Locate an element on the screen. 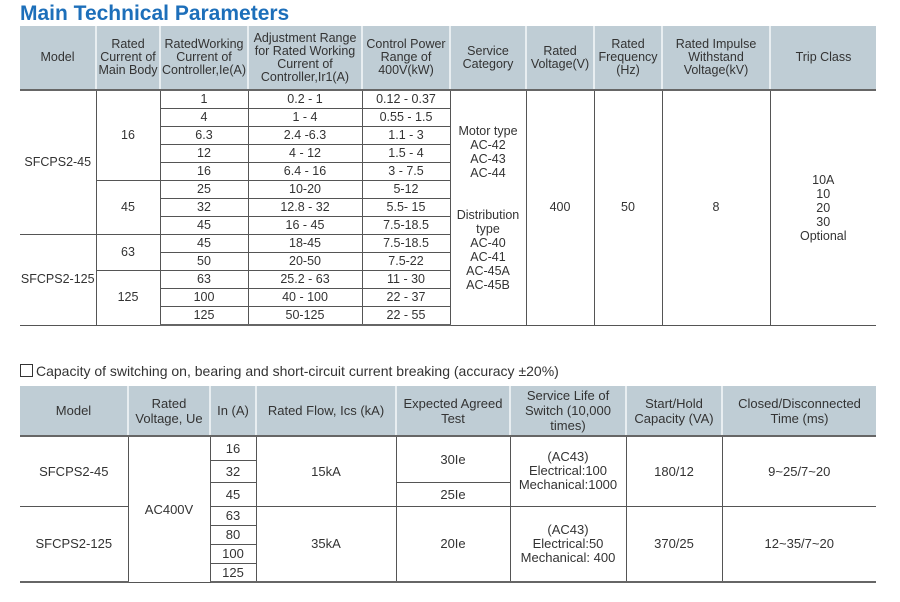 The height and width of the screenshot is (602, 900). power-cell: 11 - 30 is located at coordinates (406, 279).